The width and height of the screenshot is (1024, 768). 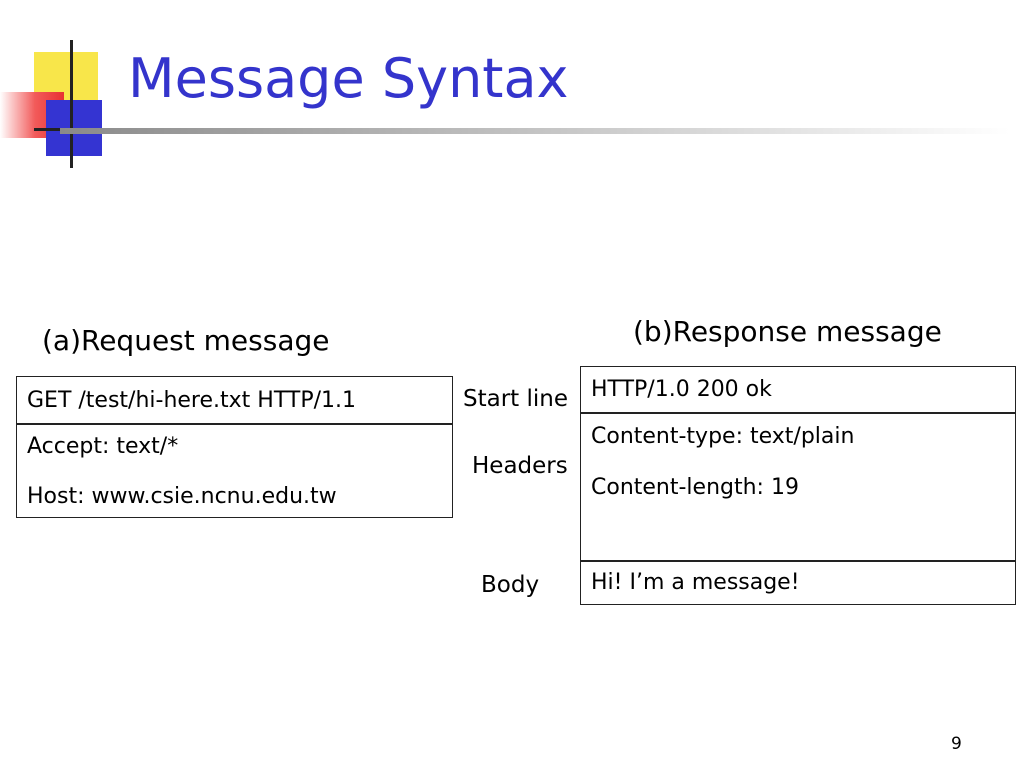 What do you see at coordinates (695, 582) in the screenshot?
I see `response-body-text: Hi! I’m a message!` at bounding box center [695, 582].